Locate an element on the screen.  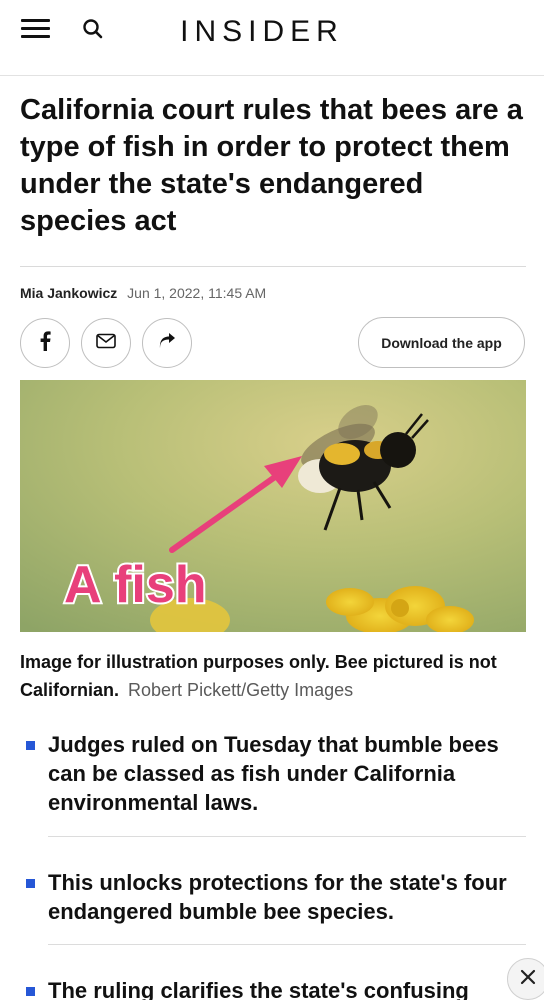
close-button is located at coordinates (525, 979).